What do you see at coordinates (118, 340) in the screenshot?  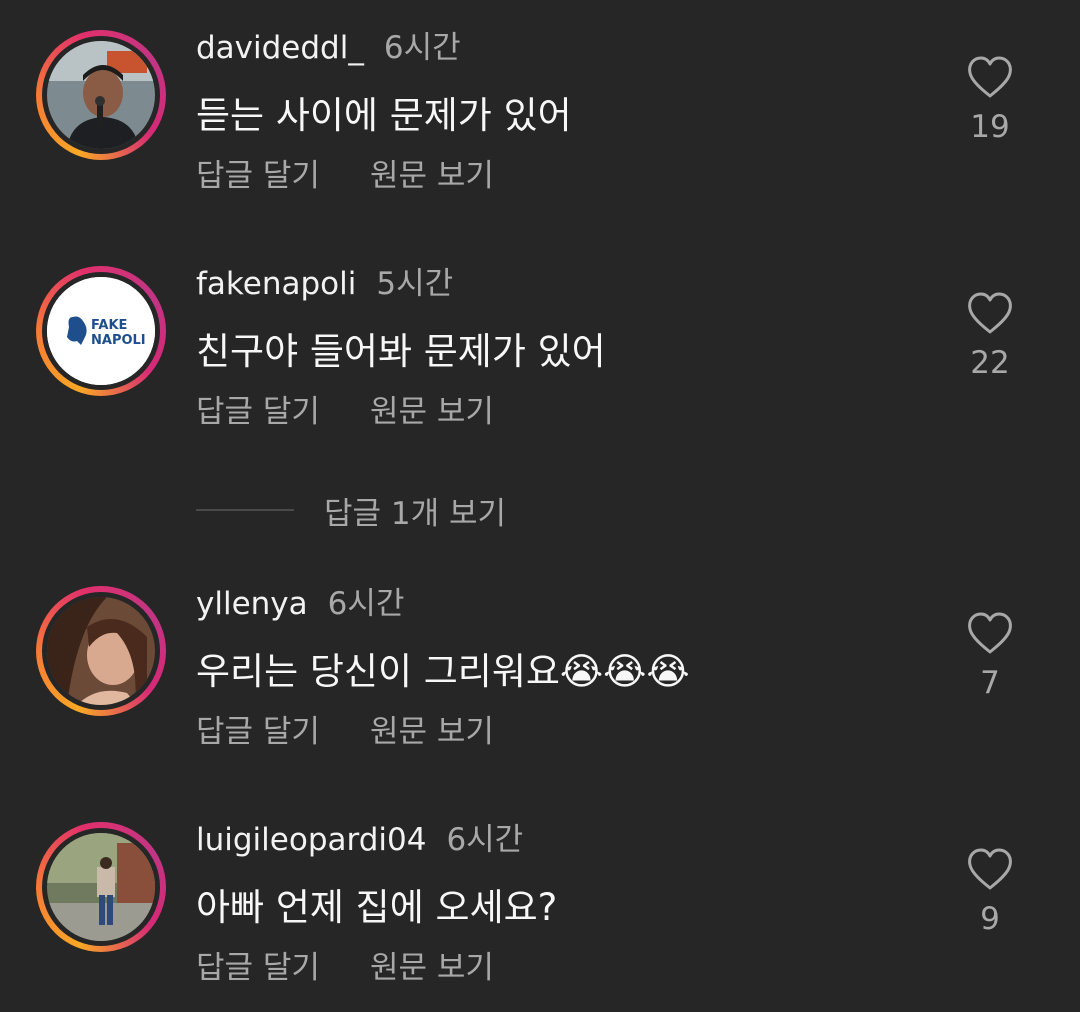 I see `logo-text-bottom: NAPOLI` at bounding box center [118, 340].